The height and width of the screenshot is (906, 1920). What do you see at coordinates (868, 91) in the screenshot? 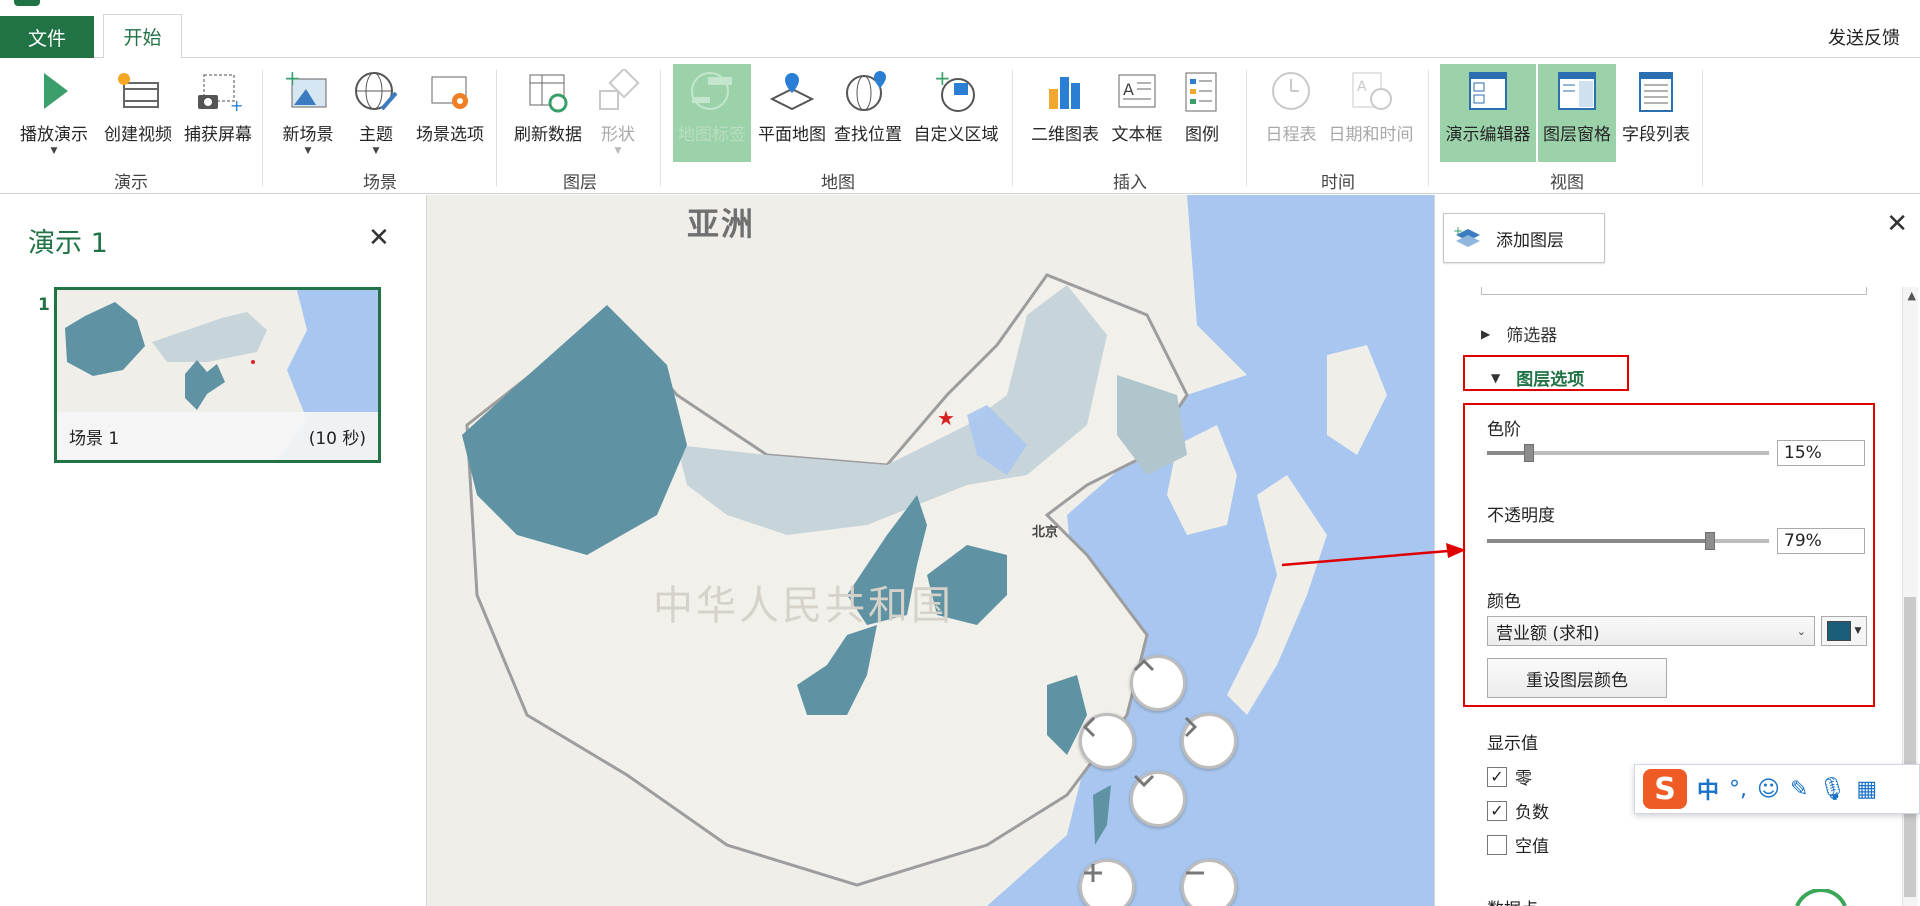
I see `find-location-icon` at bounding box center [868, 91].